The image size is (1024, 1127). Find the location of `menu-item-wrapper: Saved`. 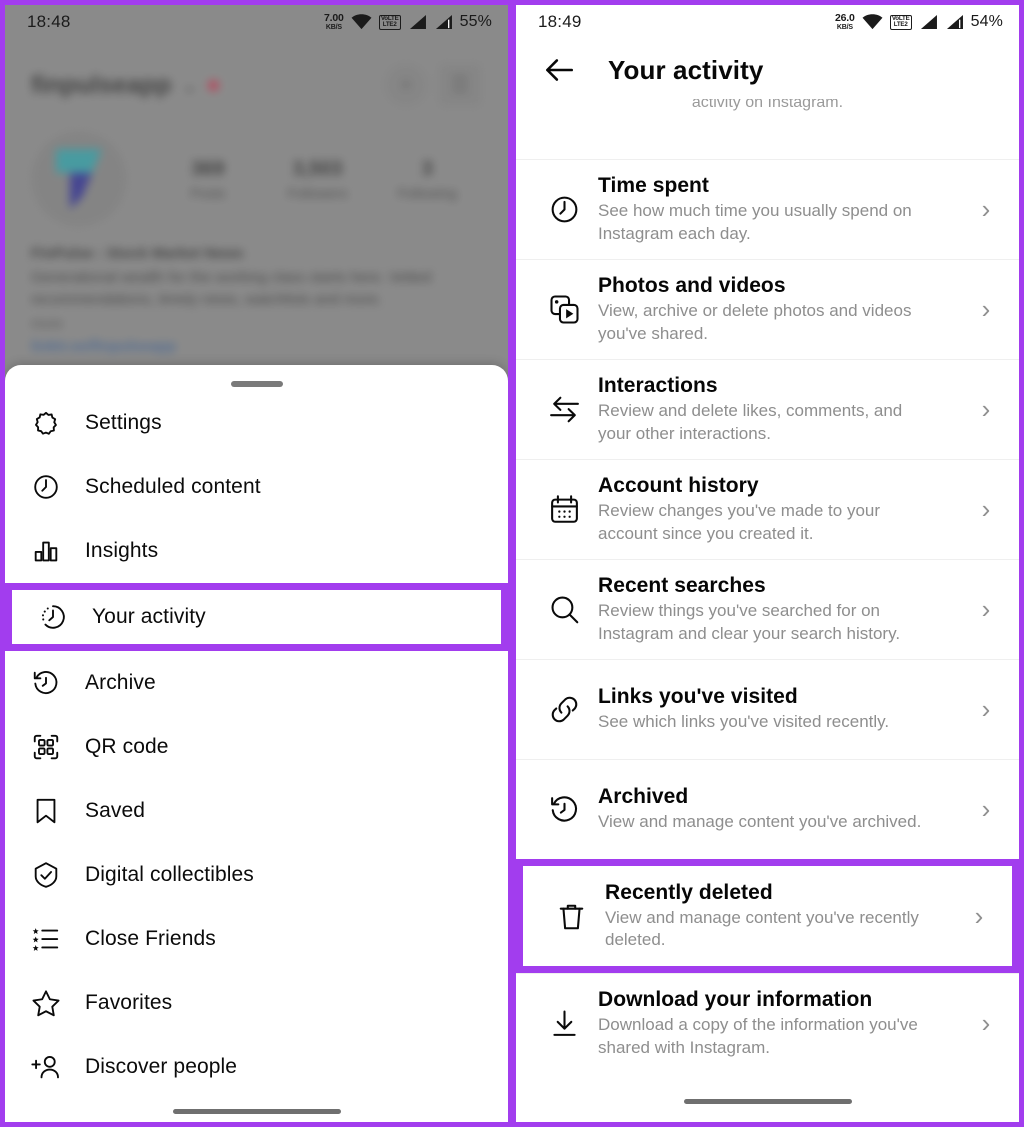

menu-item-wrapper: Saved is located at coordinates (256, 811).